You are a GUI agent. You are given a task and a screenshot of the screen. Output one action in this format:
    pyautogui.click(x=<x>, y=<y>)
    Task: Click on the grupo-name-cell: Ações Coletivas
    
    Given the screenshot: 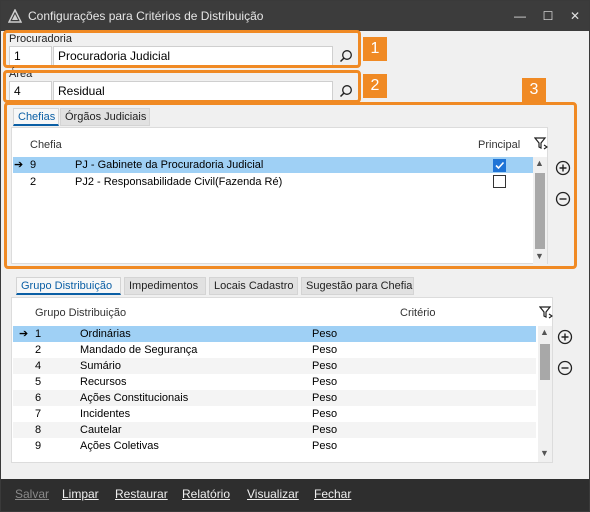 What is the action you would take?
    pyautogui.click(x=119, y=446)
    